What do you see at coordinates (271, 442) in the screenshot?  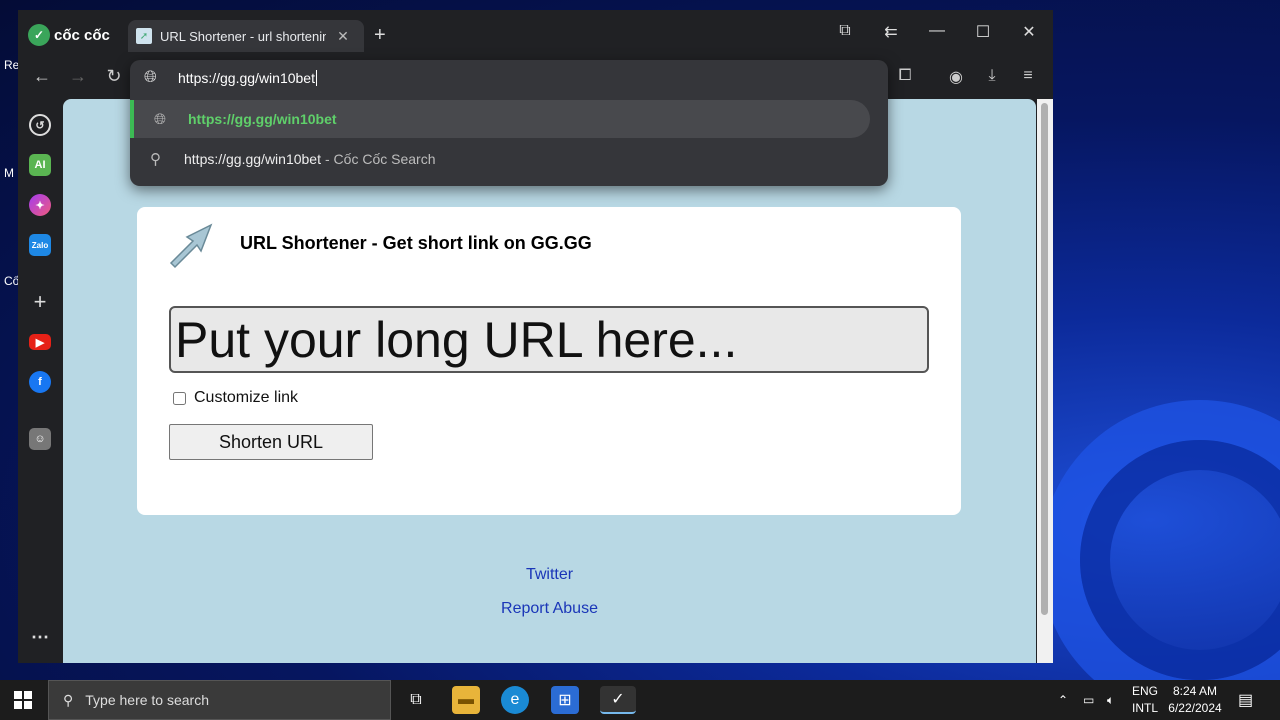 I see `shorten-url-button: Shorten URL` at bounding box center [271, 442].